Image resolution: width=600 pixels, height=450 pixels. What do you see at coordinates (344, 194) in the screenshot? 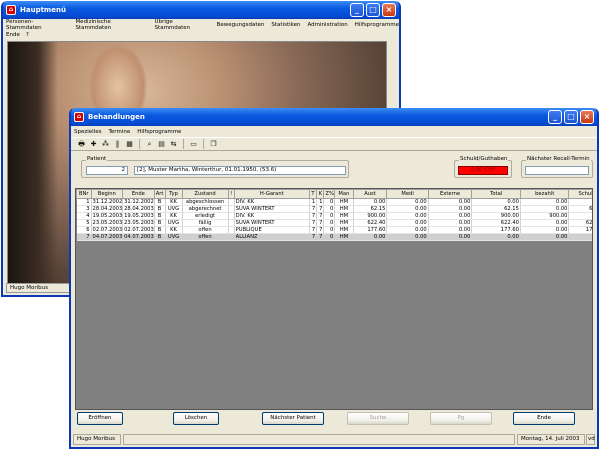
I see `column-header: Man` at bounding box center [344, 194].